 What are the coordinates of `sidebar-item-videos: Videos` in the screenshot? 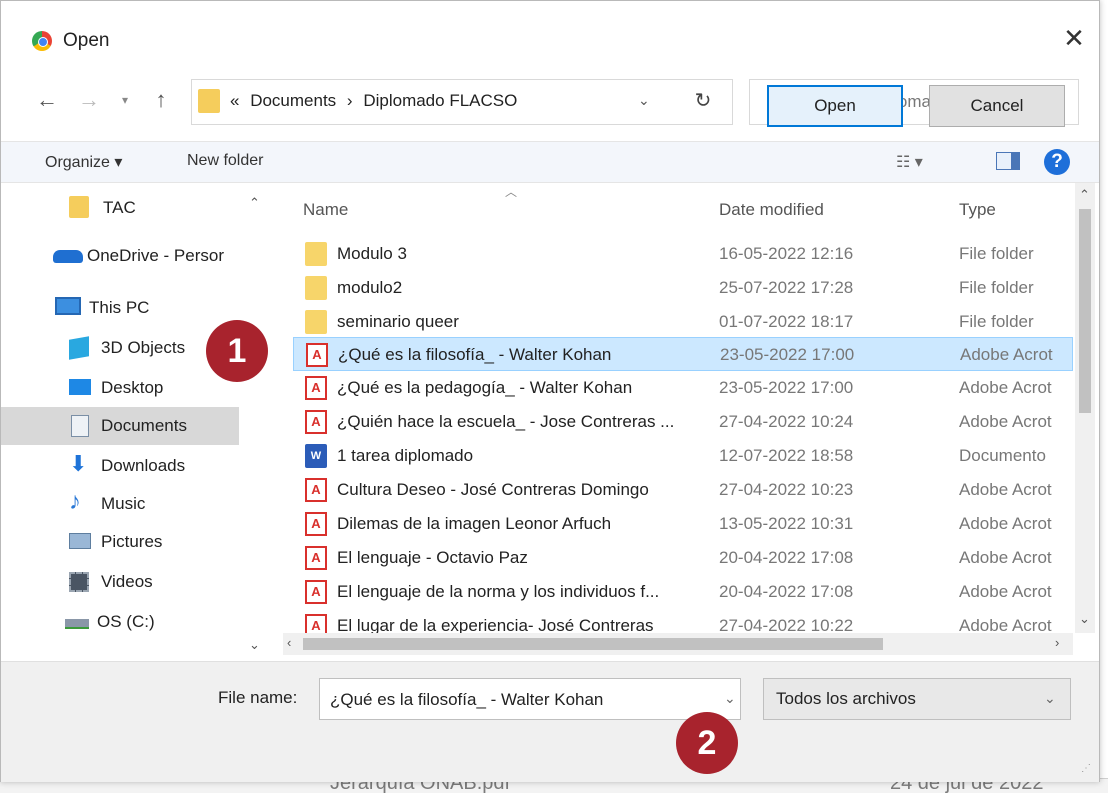 It's located at (120, 582).